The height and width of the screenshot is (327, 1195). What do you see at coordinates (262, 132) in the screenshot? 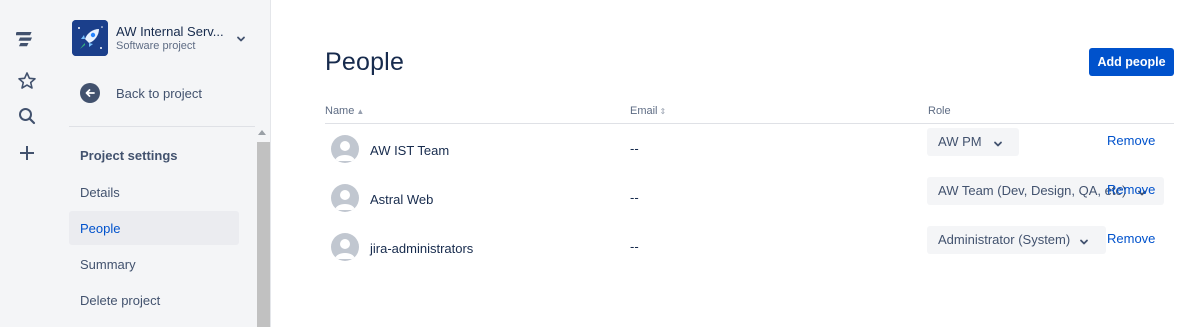
I see `scroll-up-arrow-icon` at bounding box center [262, 132].